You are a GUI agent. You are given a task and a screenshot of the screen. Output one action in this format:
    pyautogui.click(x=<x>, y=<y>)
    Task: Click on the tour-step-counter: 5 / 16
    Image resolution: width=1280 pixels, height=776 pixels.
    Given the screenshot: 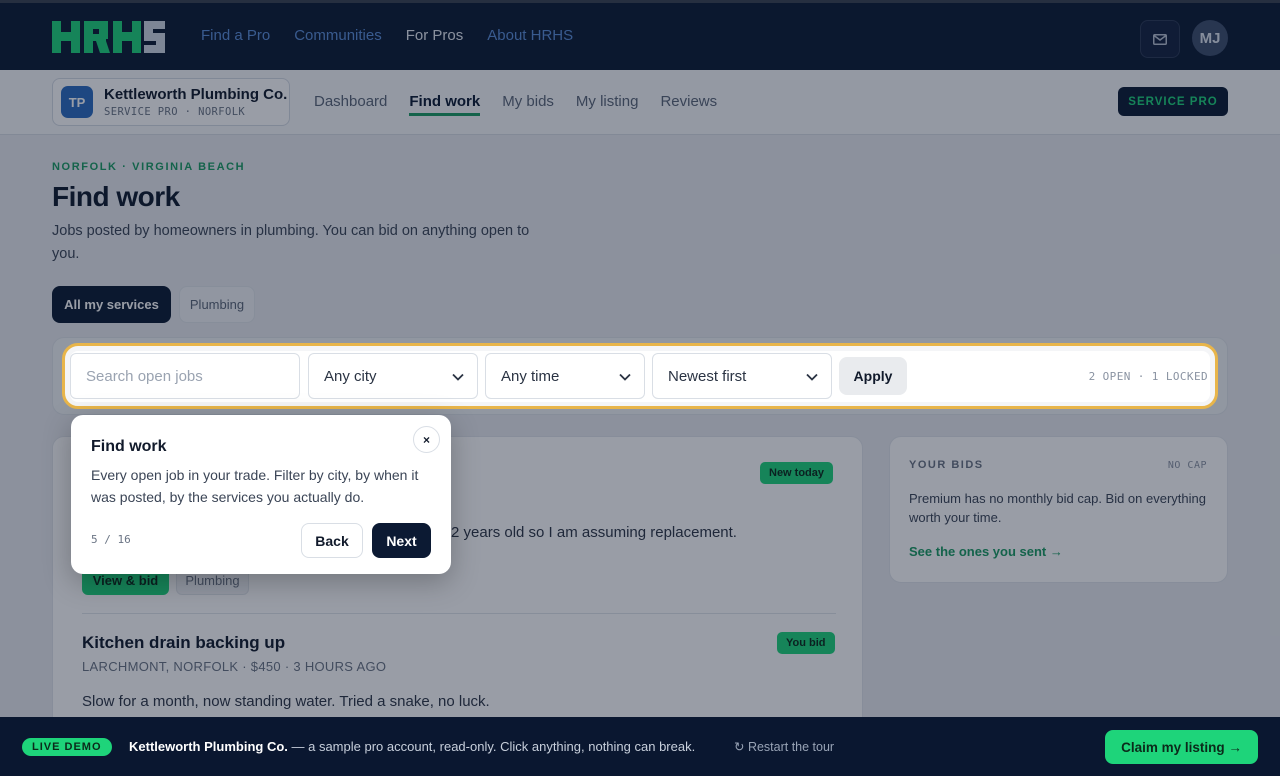 What is the action you would take?
    pyautogui.click(x=111, y=539)
    